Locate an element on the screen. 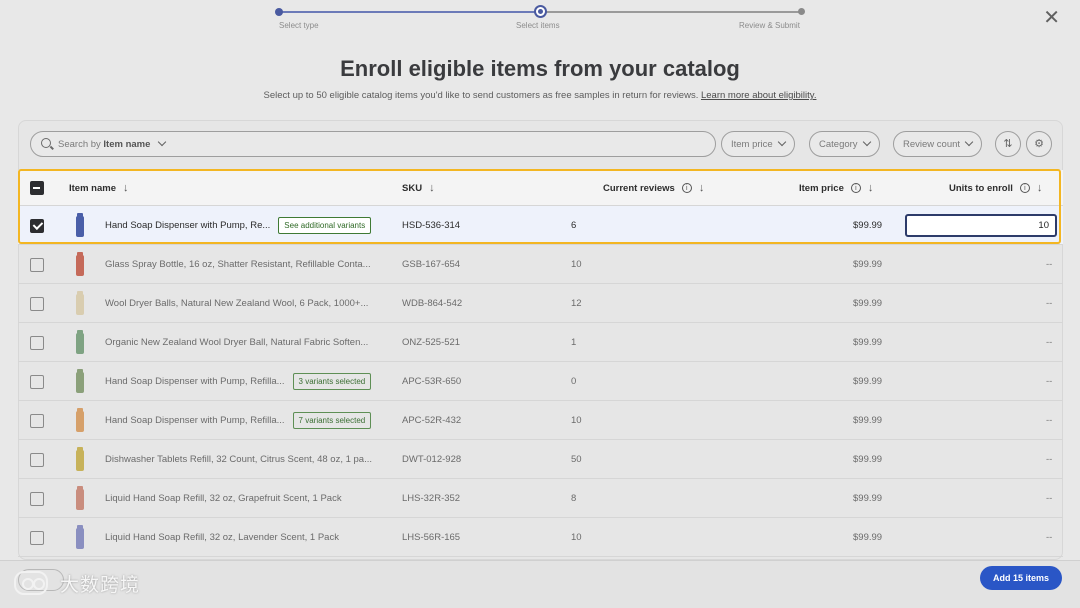 This screenshot has width=1080, height=608. watermark: 大数跨境 is located at coordinates (77, 583).